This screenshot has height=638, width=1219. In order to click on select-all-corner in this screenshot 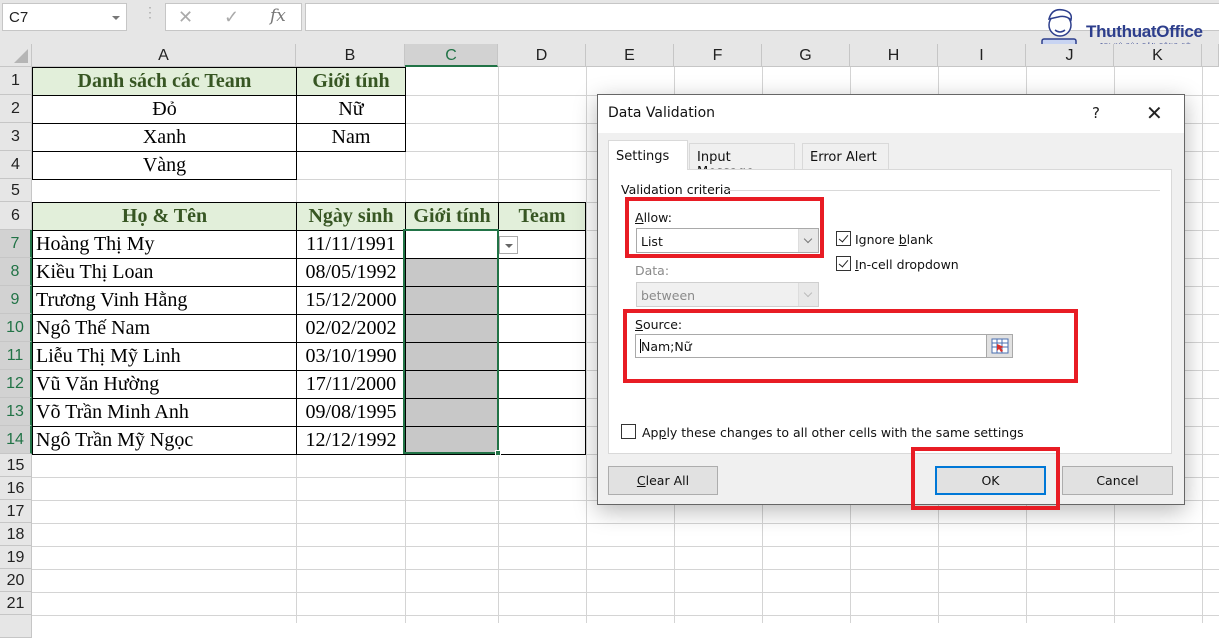, I will do `click(16, 55)`.